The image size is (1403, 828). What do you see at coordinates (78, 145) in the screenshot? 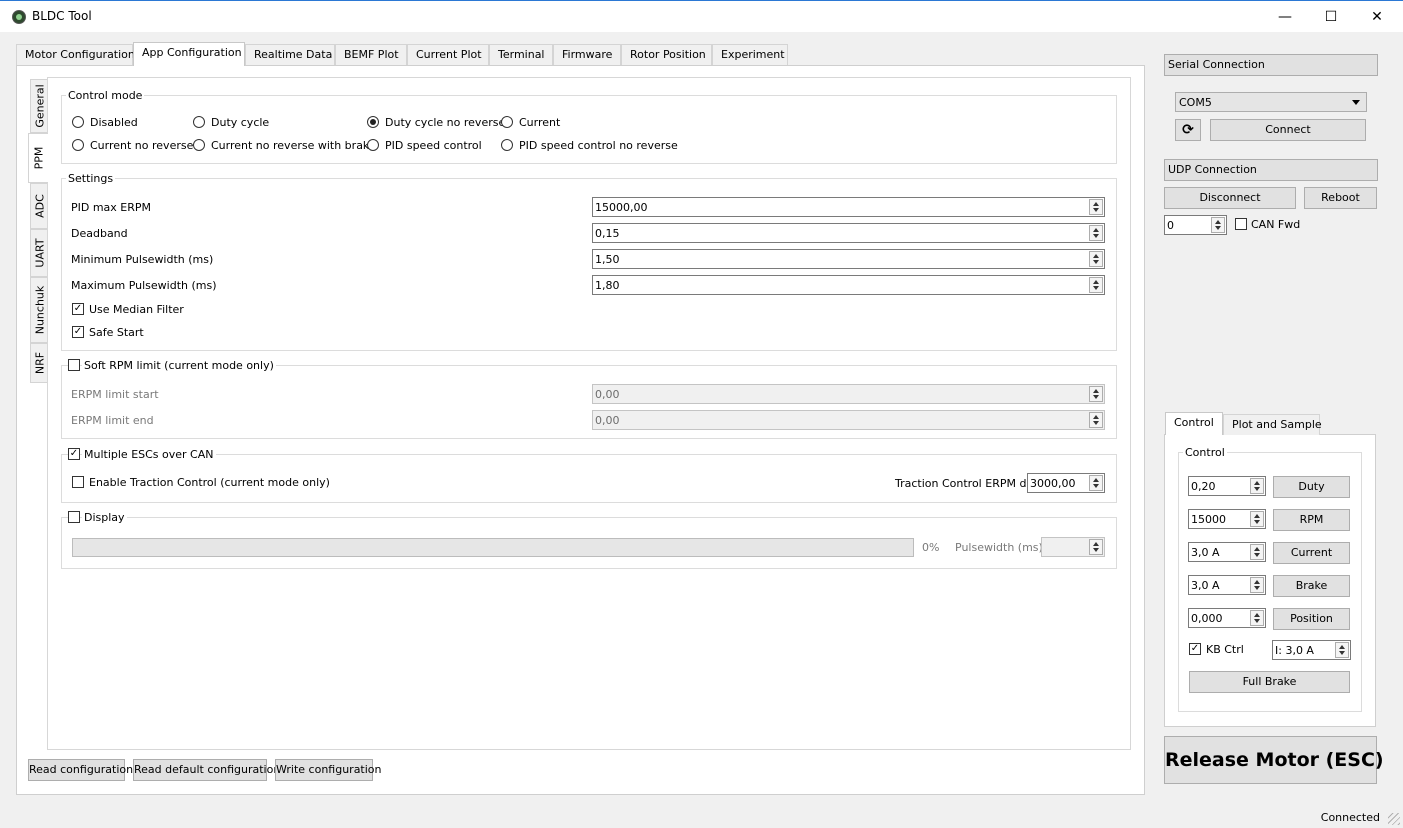
I see `radio-current-no-reverse` at bounding box center [78, 145].